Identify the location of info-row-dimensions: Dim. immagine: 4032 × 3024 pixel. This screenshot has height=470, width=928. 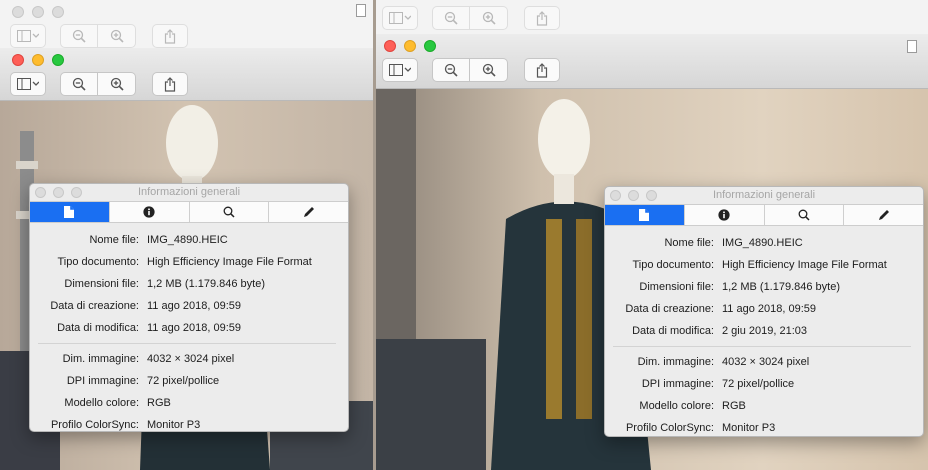
(764, 362).